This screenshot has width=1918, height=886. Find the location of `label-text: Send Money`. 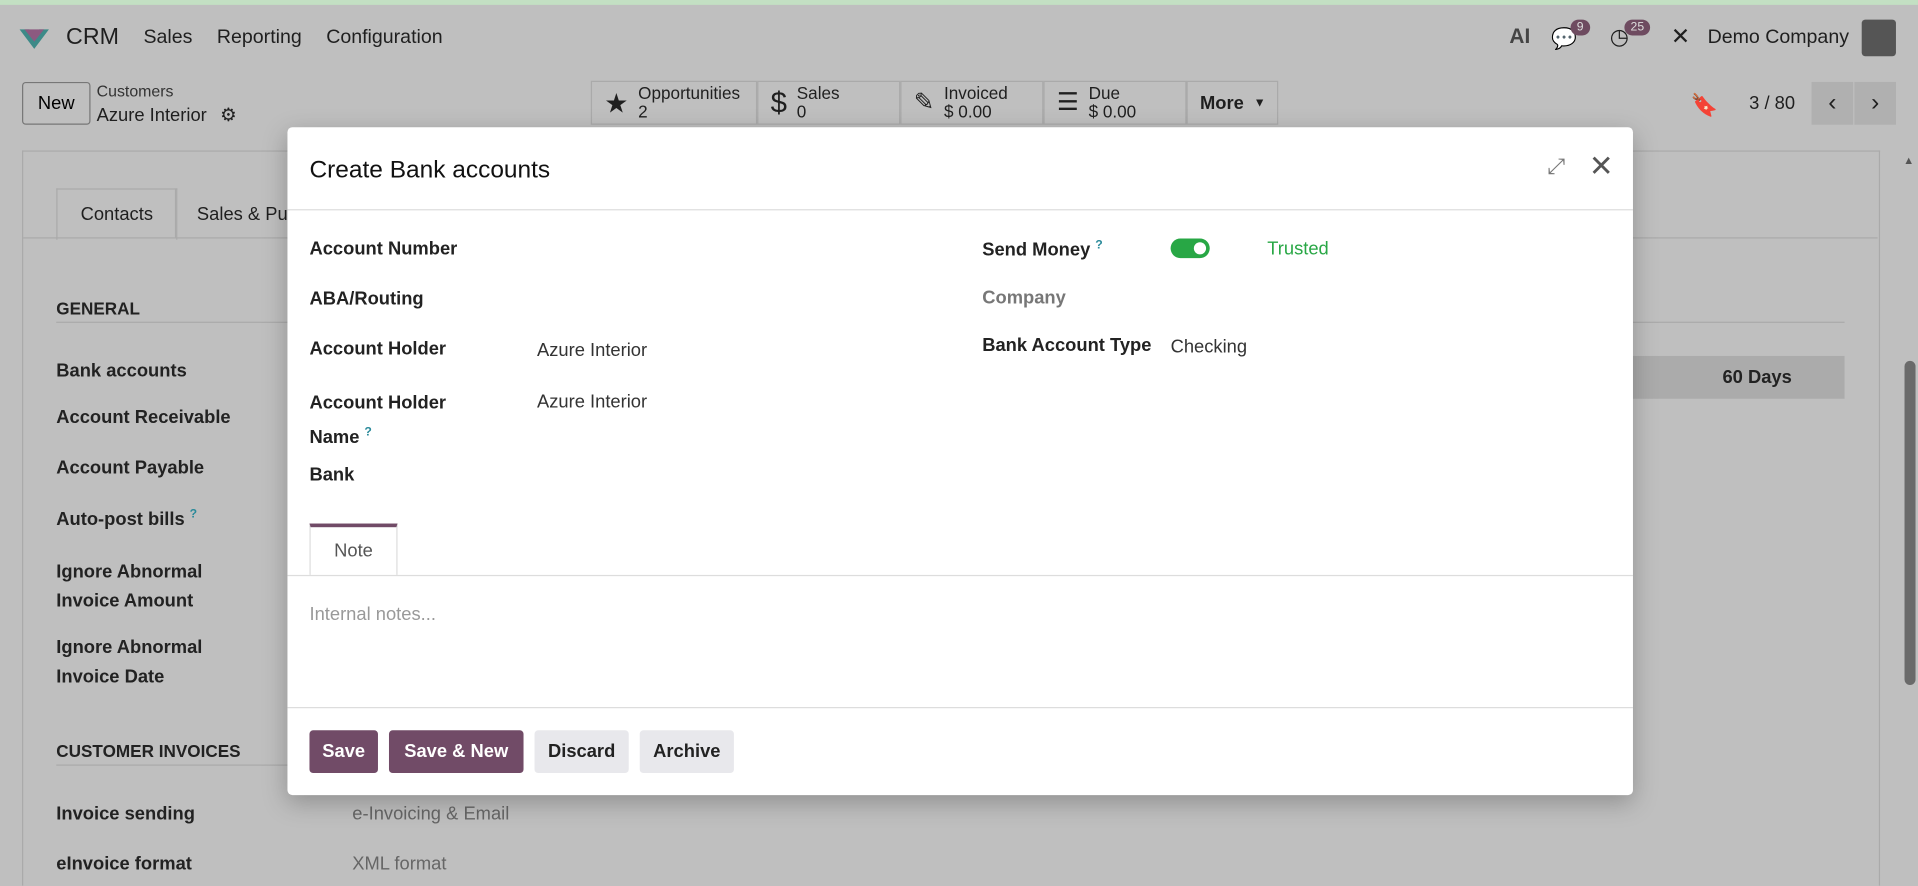

label-text: Send Money is located at coordinates (1036, 250).